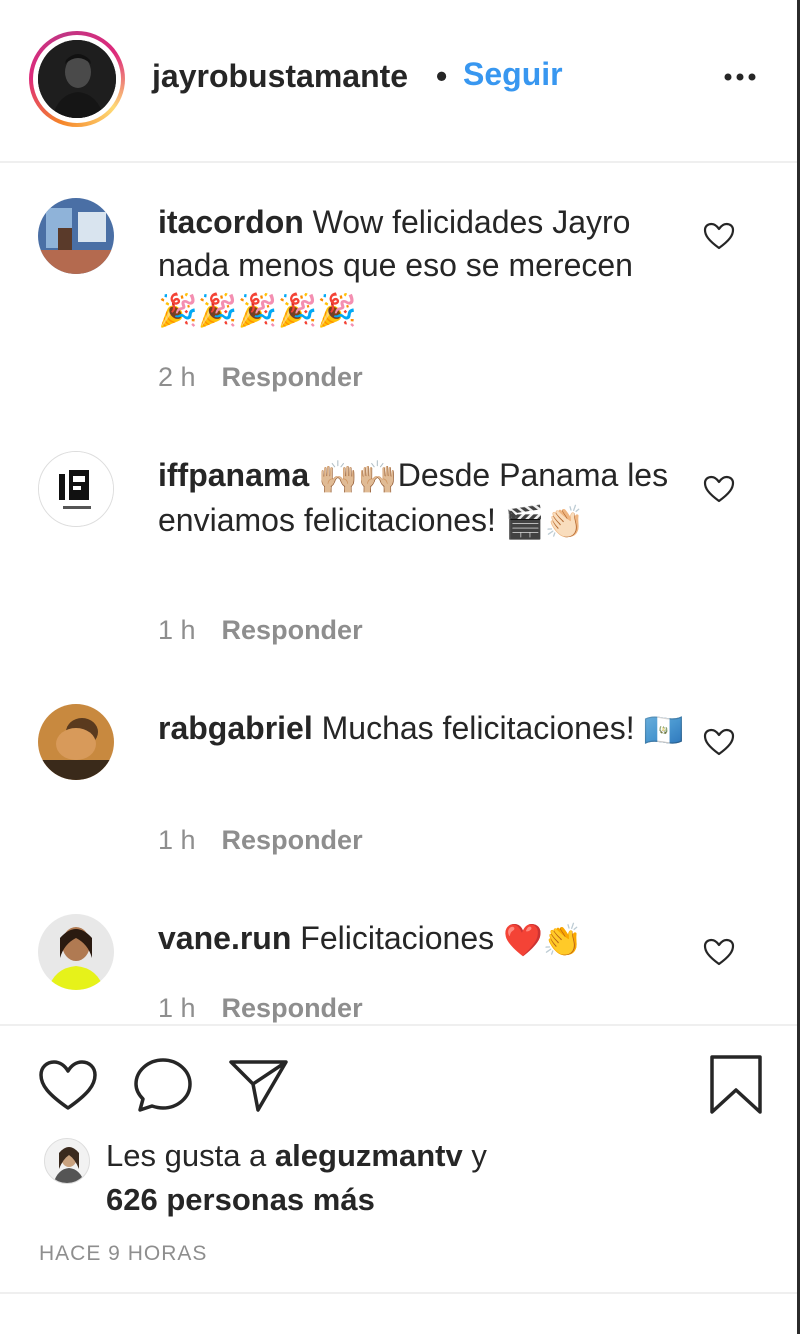  What do you see at coordinates (163, 1087) in the screenshot?
I see `comment-bubble-icon` at bounding box center [163, 1087].